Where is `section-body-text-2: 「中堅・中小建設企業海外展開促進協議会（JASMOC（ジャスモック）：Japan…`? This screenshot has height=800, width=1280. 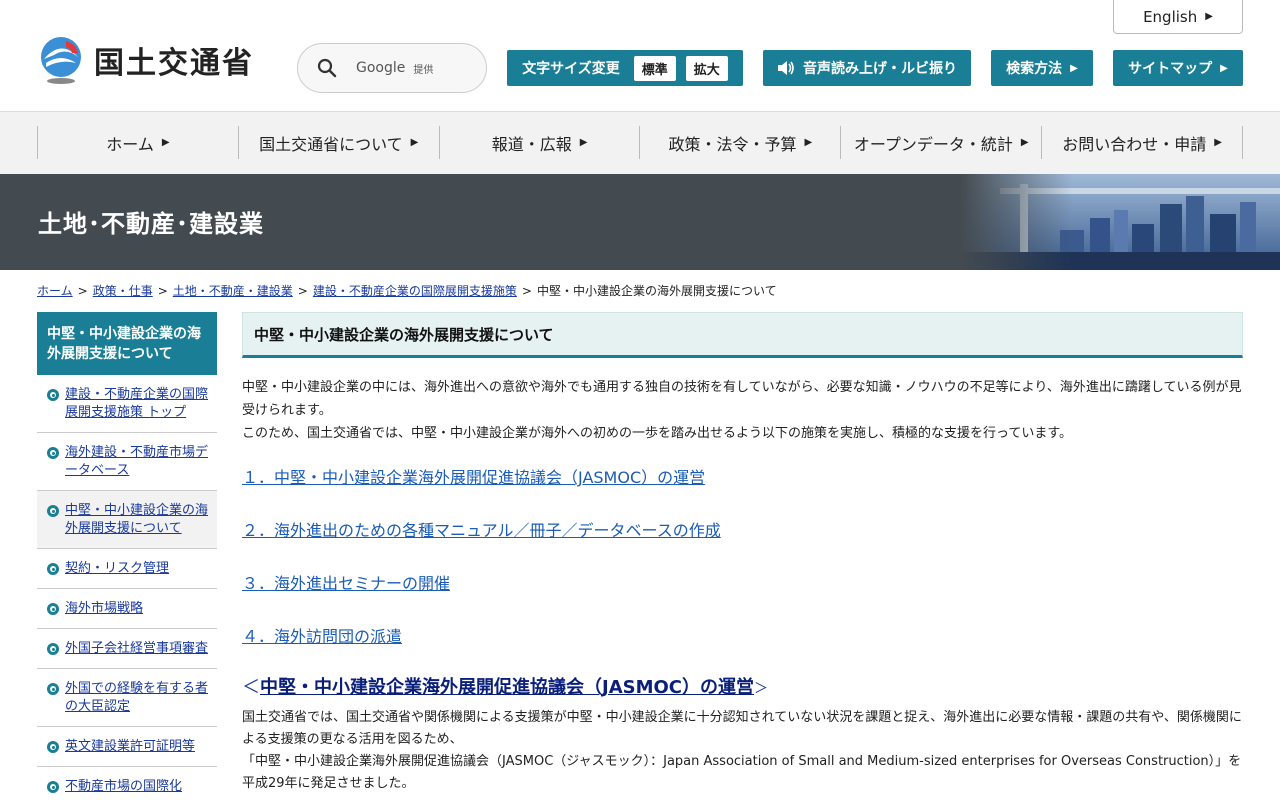
section-body-text-2: 「中堅・中小建設企業海外展開促進協議会（JASMOC（ジャスモック）：Japan… is located at coordinates (742, 772).